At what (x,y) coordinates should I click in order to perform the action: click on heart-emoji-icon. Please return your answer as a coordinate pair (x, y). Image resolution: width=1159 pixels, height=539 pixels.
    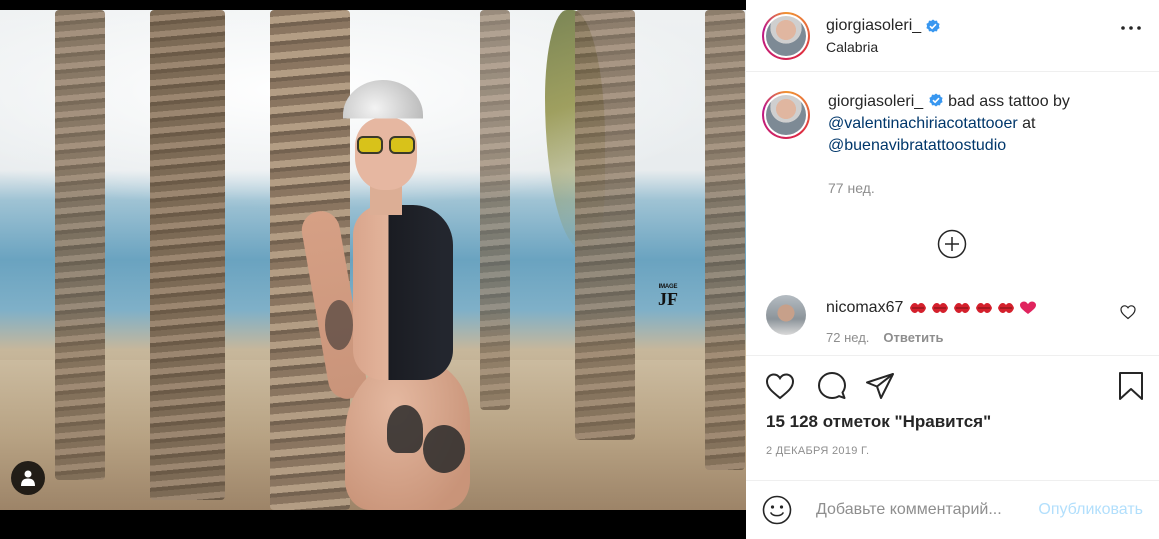
    Looking at the image, I should click on (1028, 307).